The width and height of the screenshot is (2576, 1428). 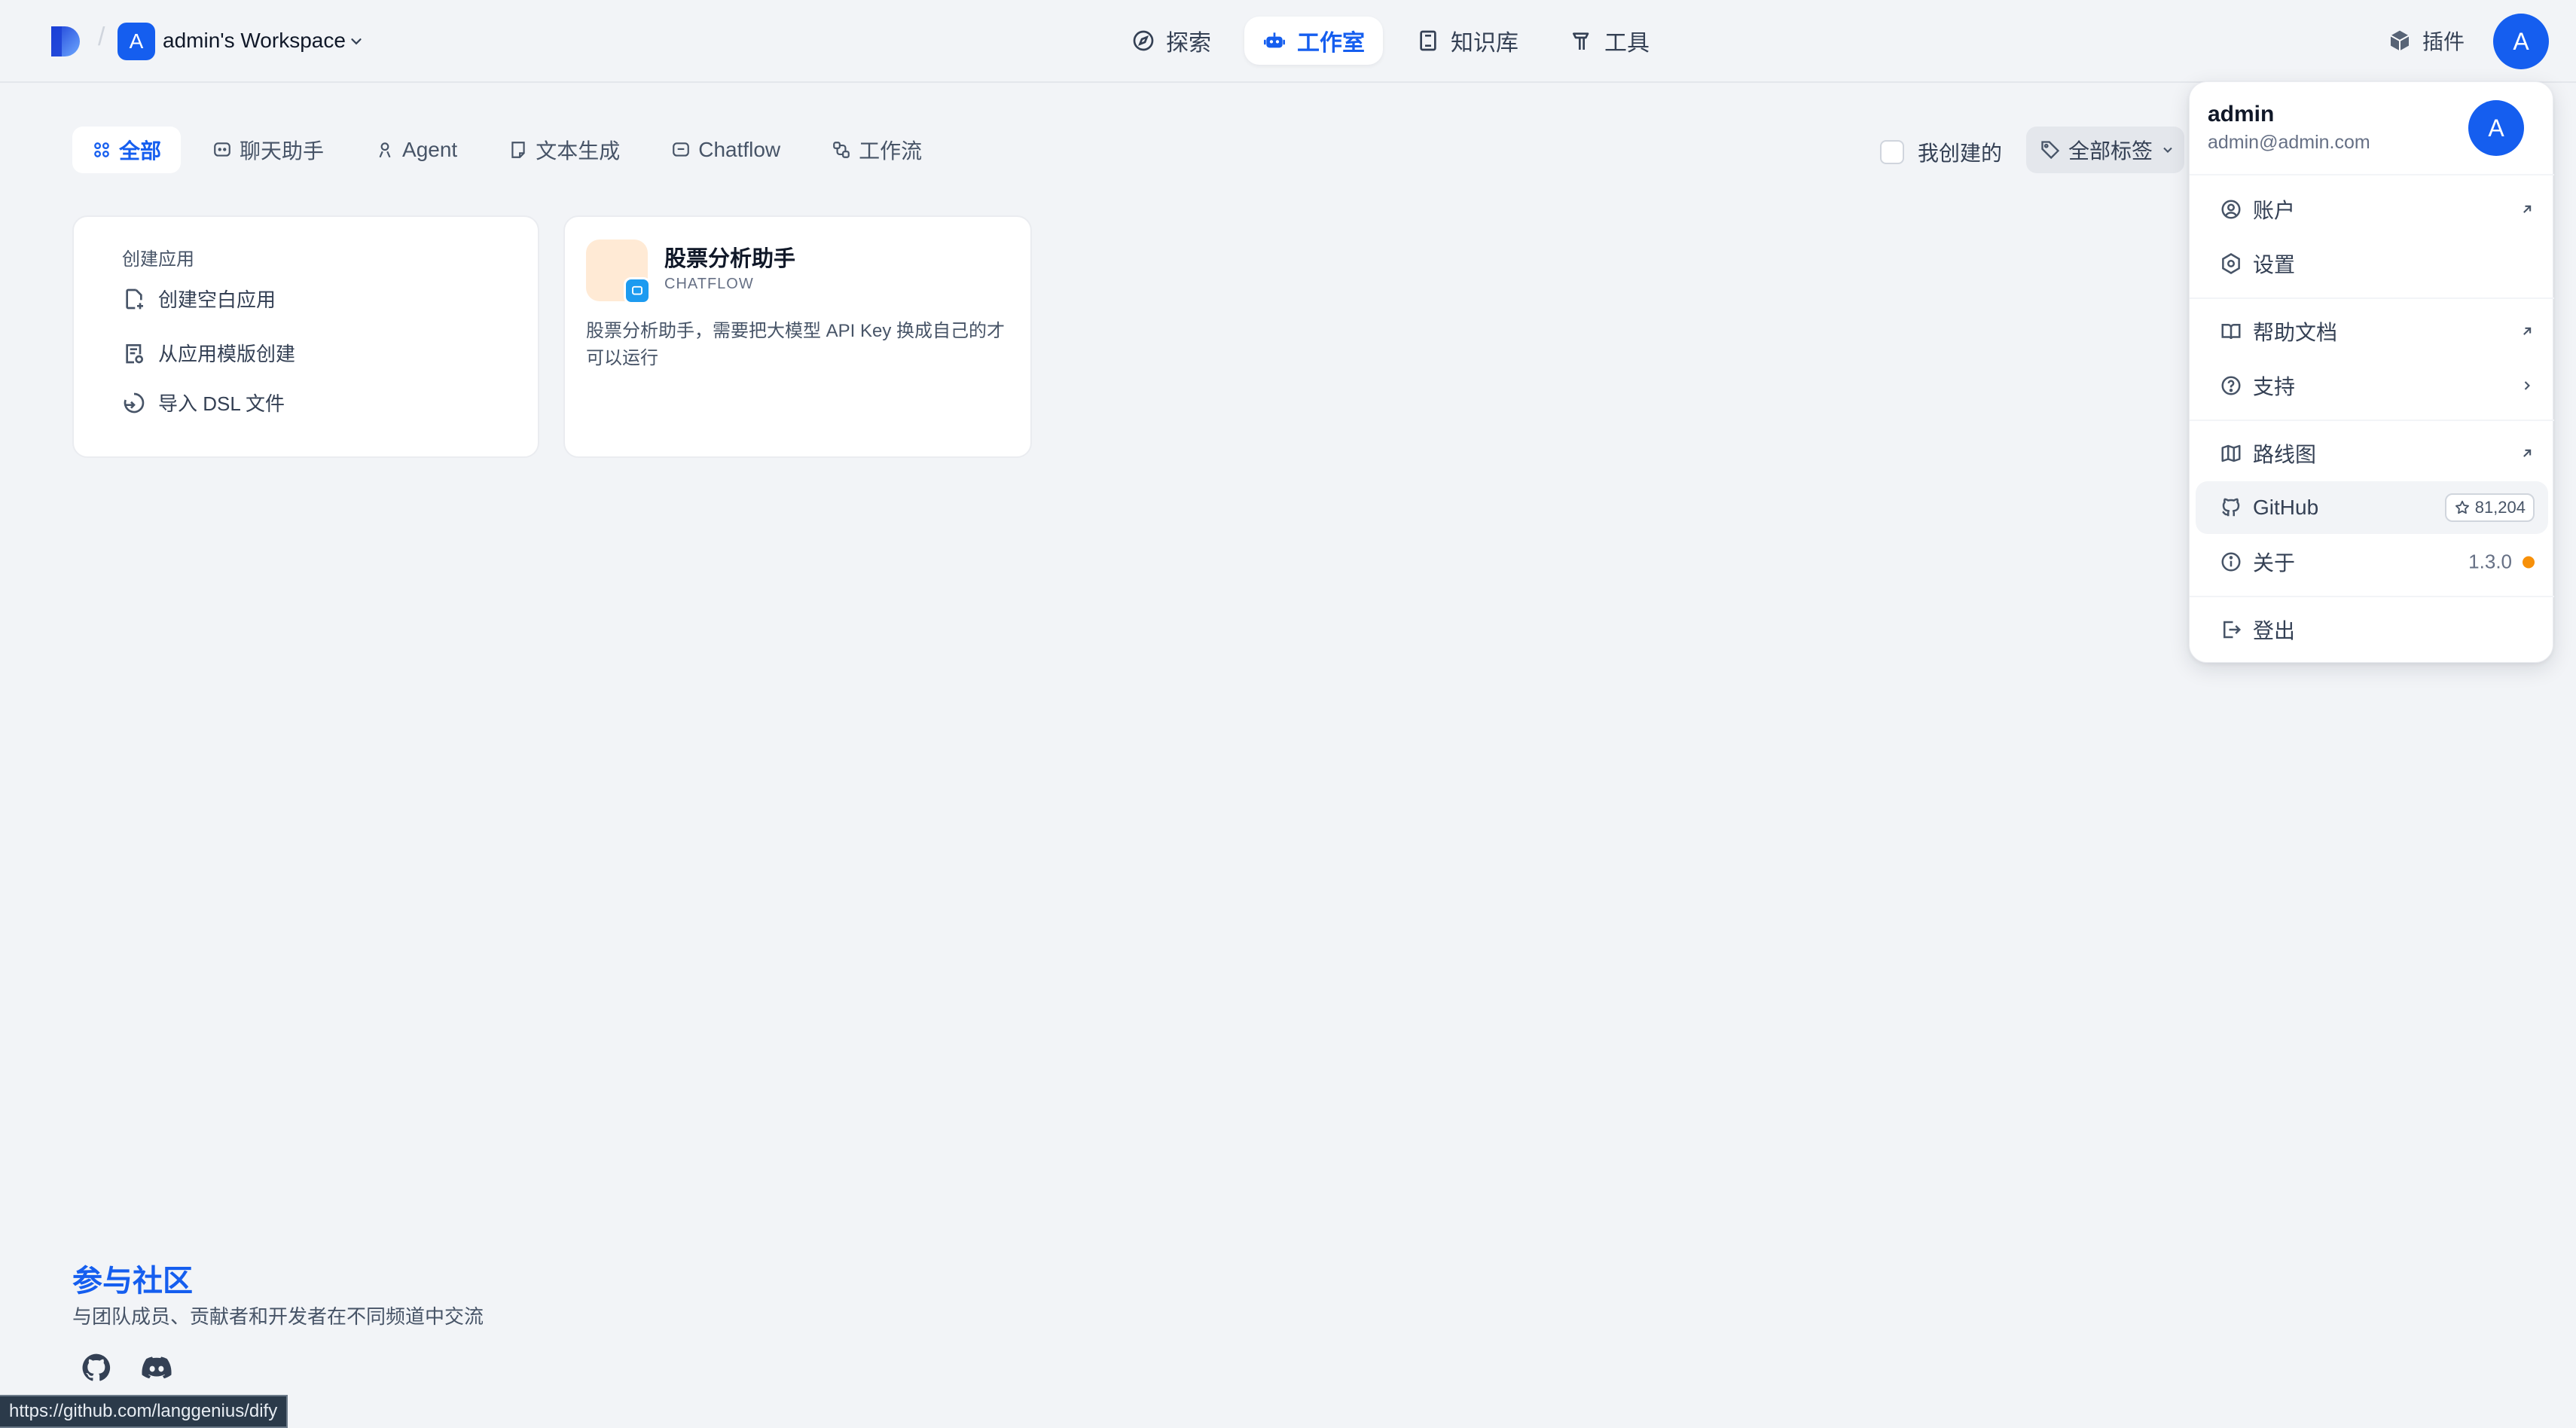 What do you see at coordinates (306, 336) in the screenshot?
I see `create-app-card: 创建应用 创建空白应用 从应用模版创建 导入 DSL 文件` at bounding box center [306, 336].